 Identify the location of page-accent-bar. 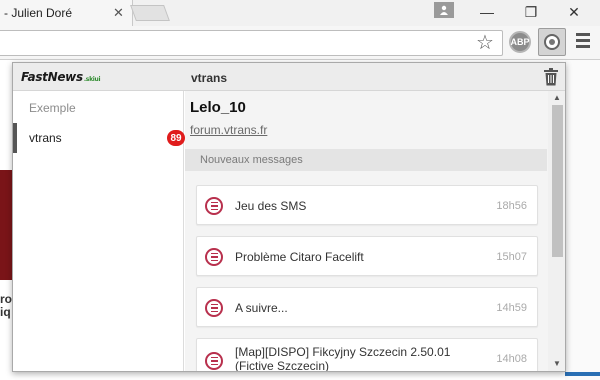
(582, 374).